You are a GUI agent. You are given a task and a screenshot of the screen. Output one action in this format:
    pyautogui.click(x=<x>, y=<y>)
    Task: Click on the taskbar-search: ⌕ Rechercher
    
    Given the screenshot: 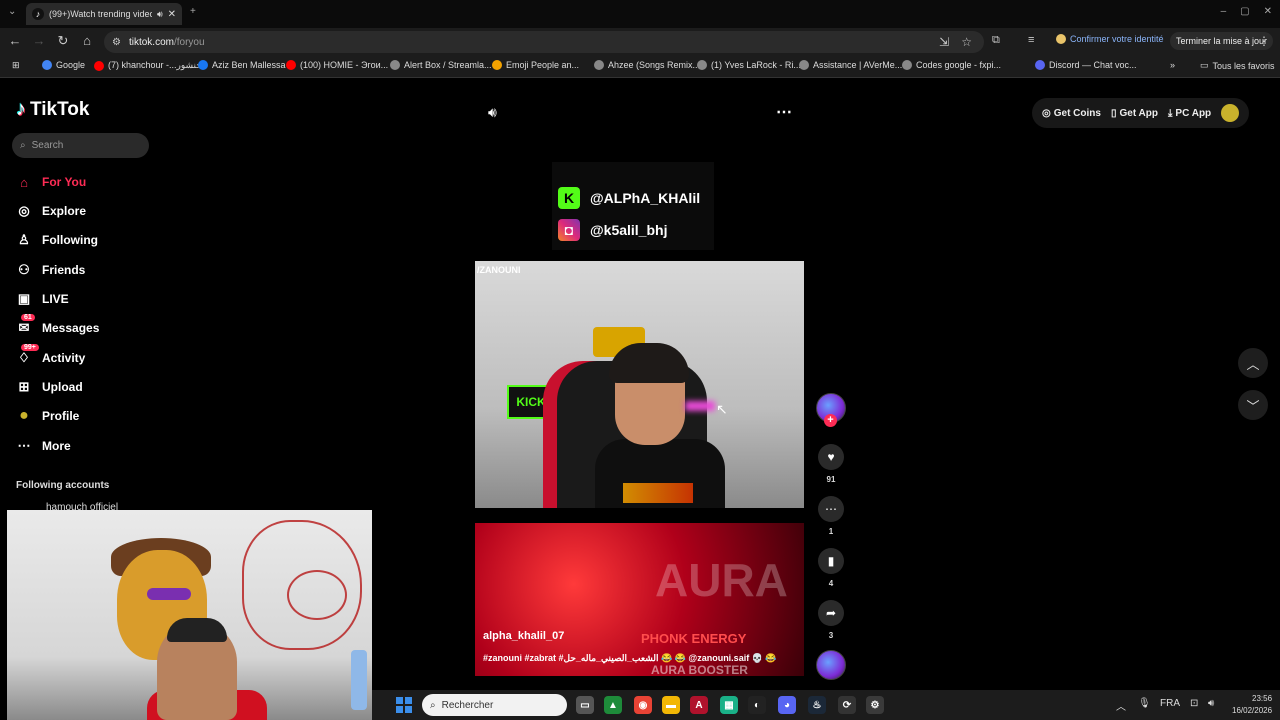 What is the action you would take?
    pyautogui.click(x=494, y=705)
    